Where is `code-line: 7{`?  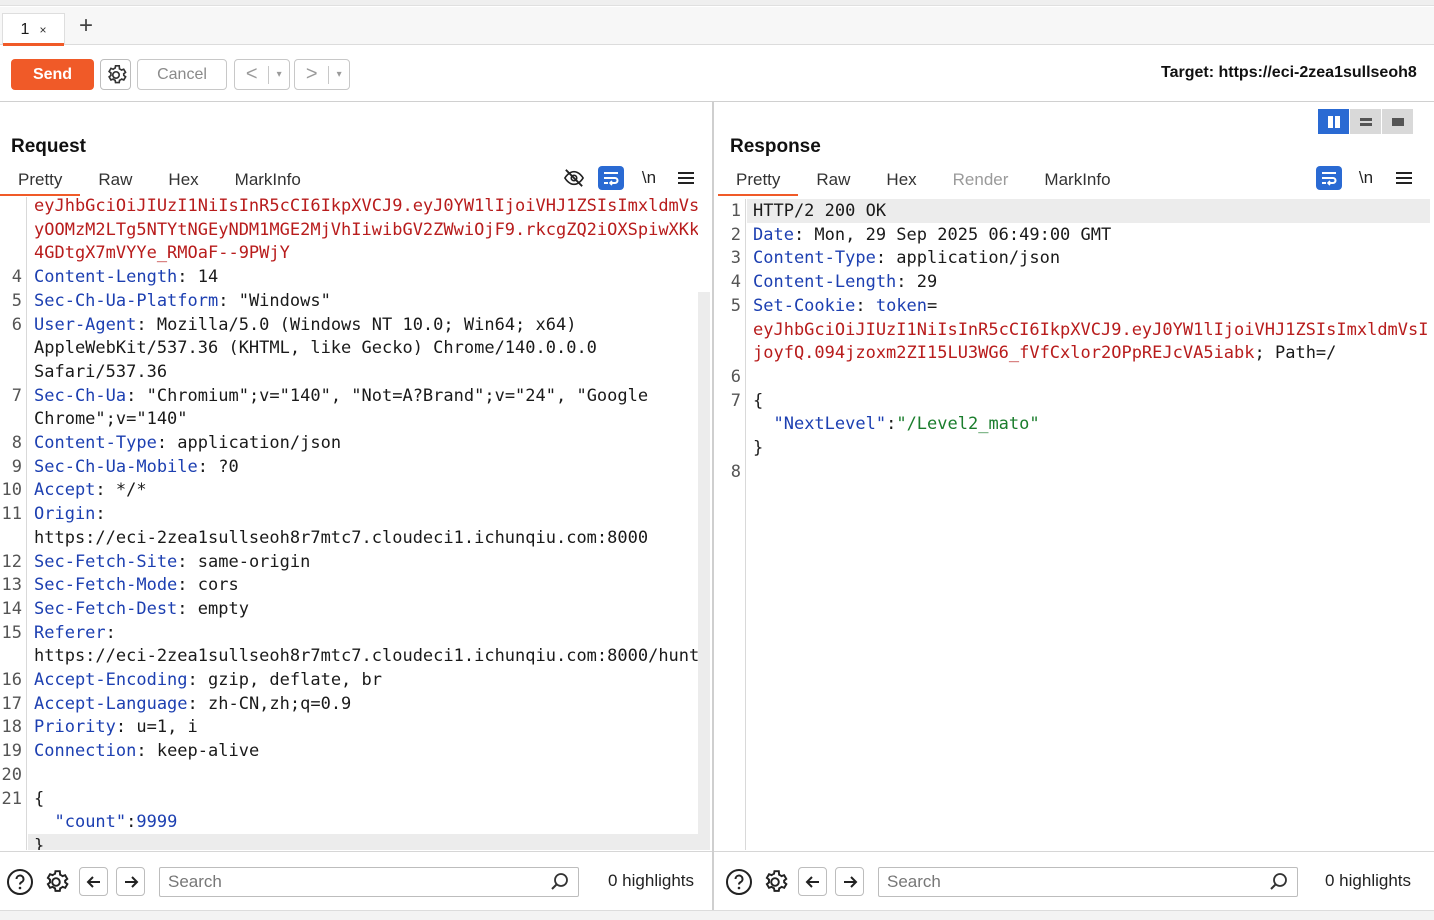 code-line: 7{ is located at coordinates (1074, 401).